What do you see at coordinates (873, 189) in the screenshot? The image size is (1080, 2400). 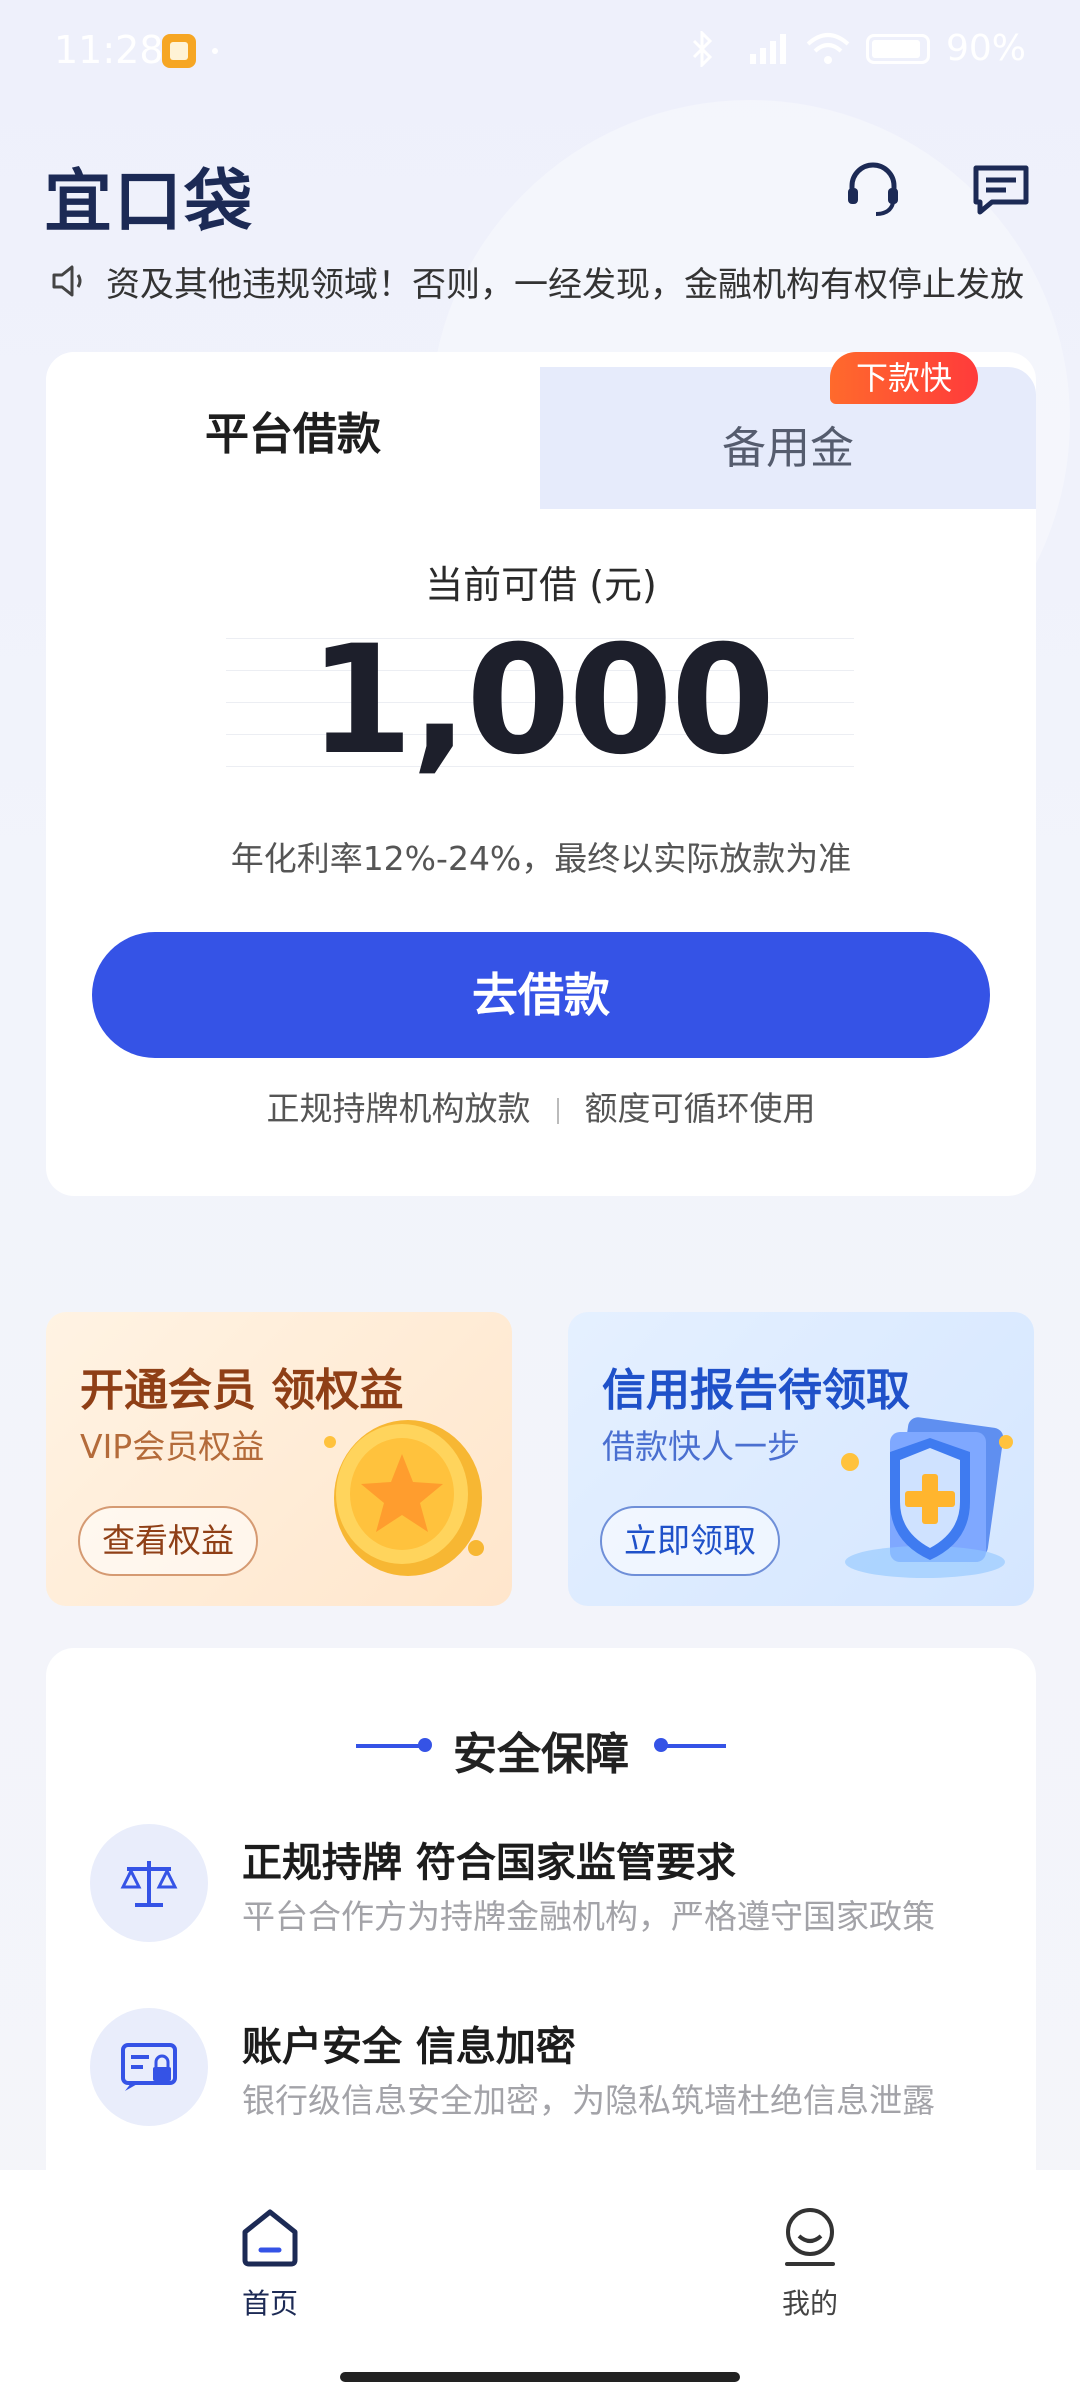 I see `customer-service-icon` at bounding box center [873, 189].